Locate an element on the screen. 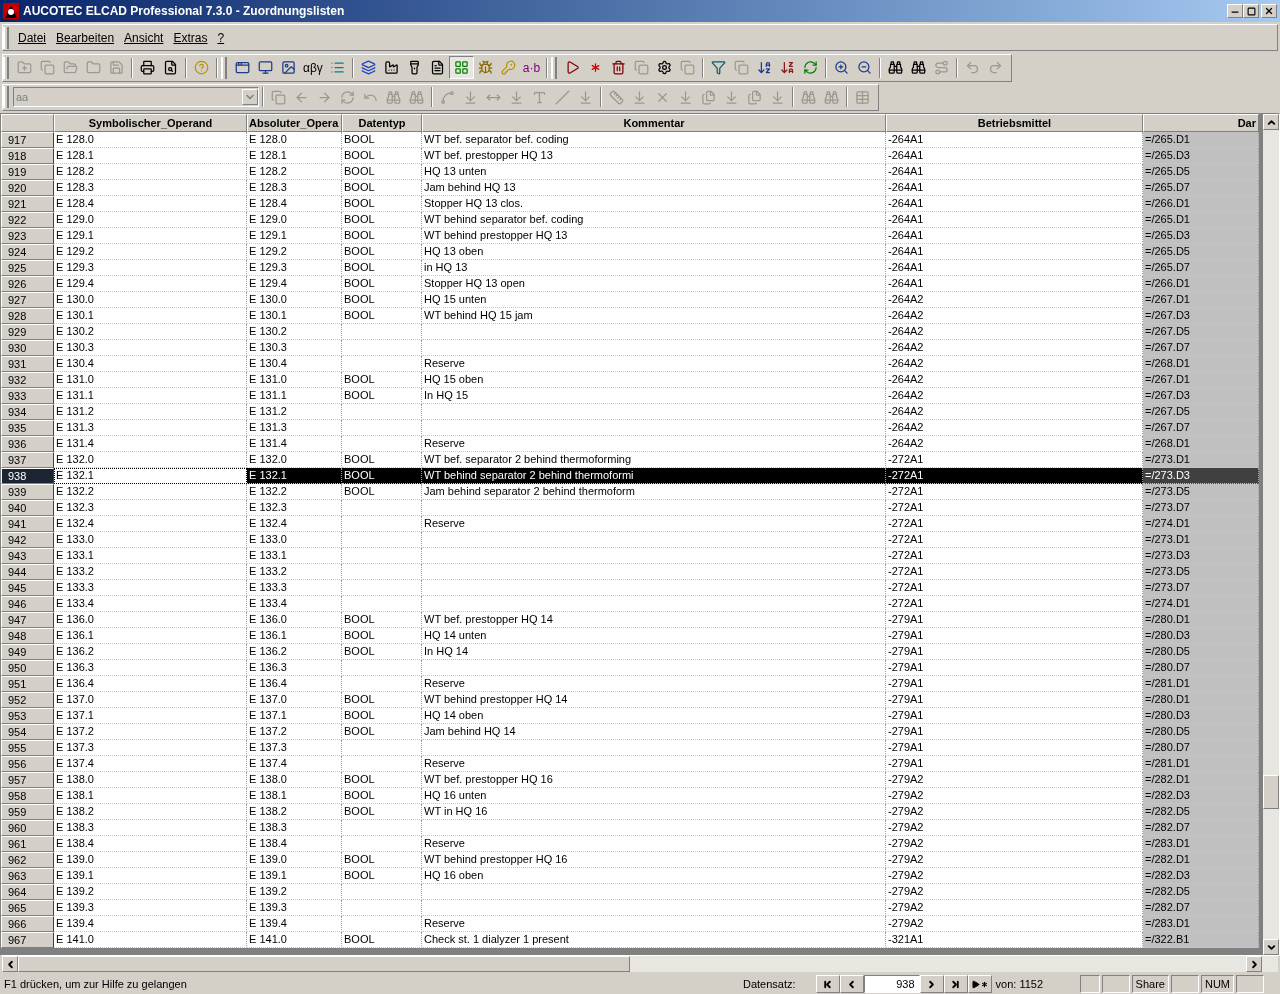  row-number: 925 is located at coordinates (27, 268).